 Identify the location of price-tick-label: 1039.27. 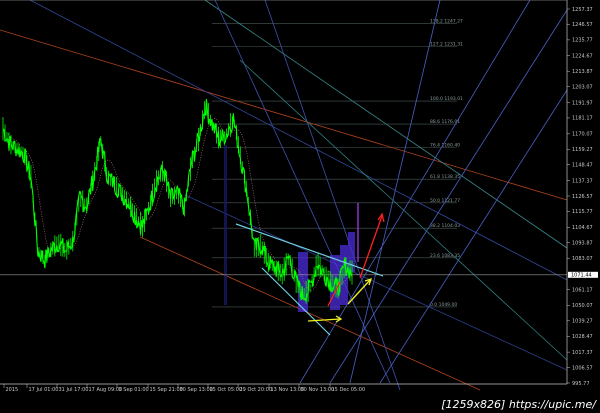
(582, 322).